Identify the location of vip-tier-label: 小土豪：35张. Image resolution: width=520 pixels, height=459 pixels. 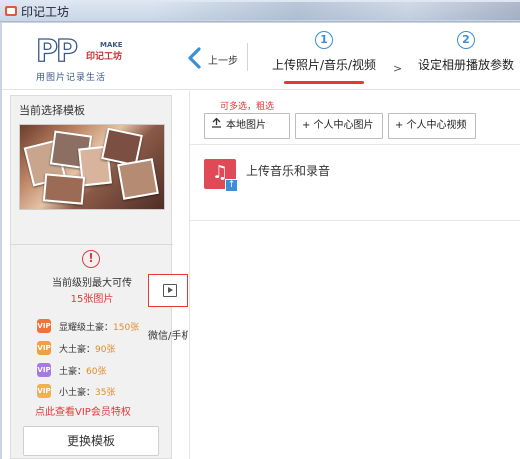
(87, 391).